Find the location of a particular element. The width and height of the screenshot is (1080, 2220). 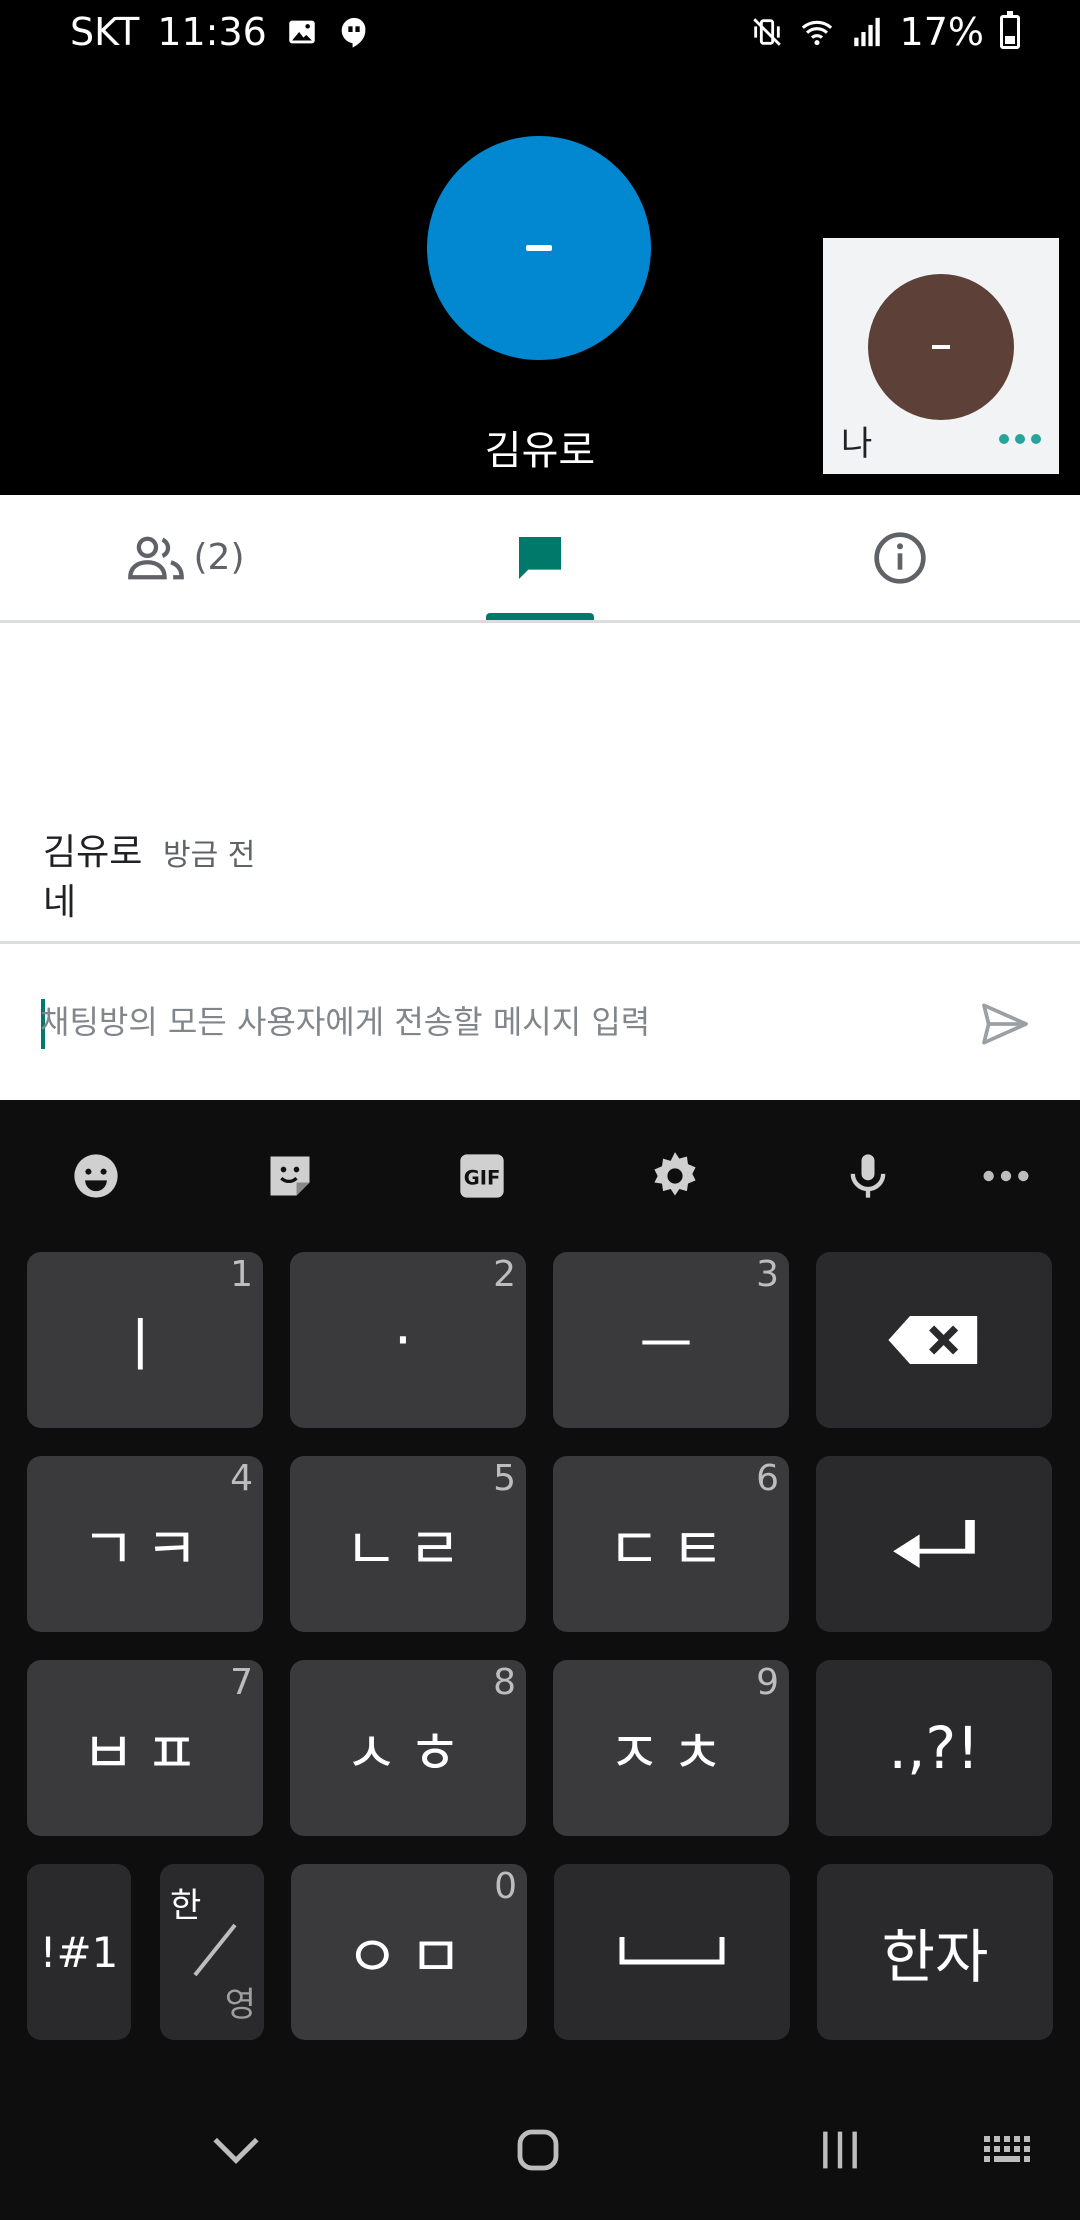

battery-icon is located at coordinates (1010, 30).